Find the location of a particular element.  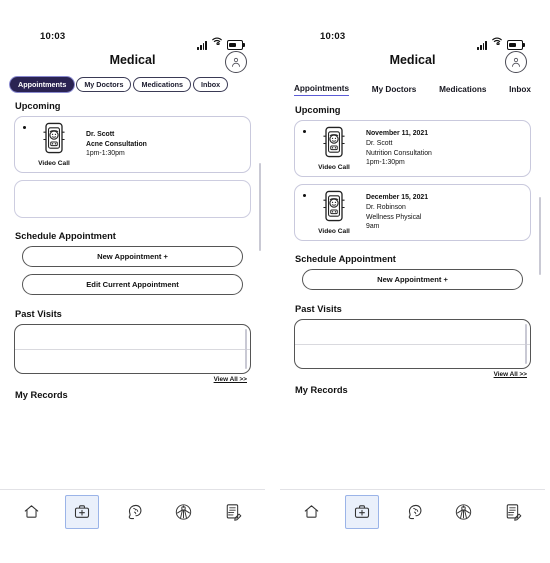

empty-appointment-card is located at coordinates (132, 199).